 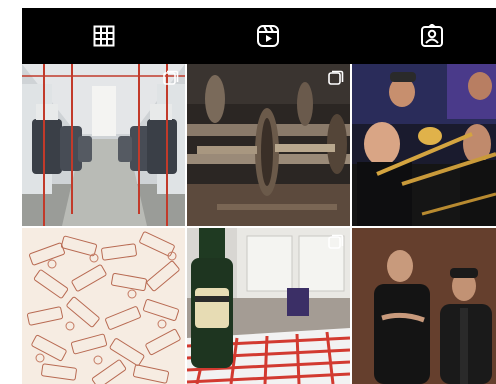 I want to click on tab-tagged, so click(x=432, y=36).